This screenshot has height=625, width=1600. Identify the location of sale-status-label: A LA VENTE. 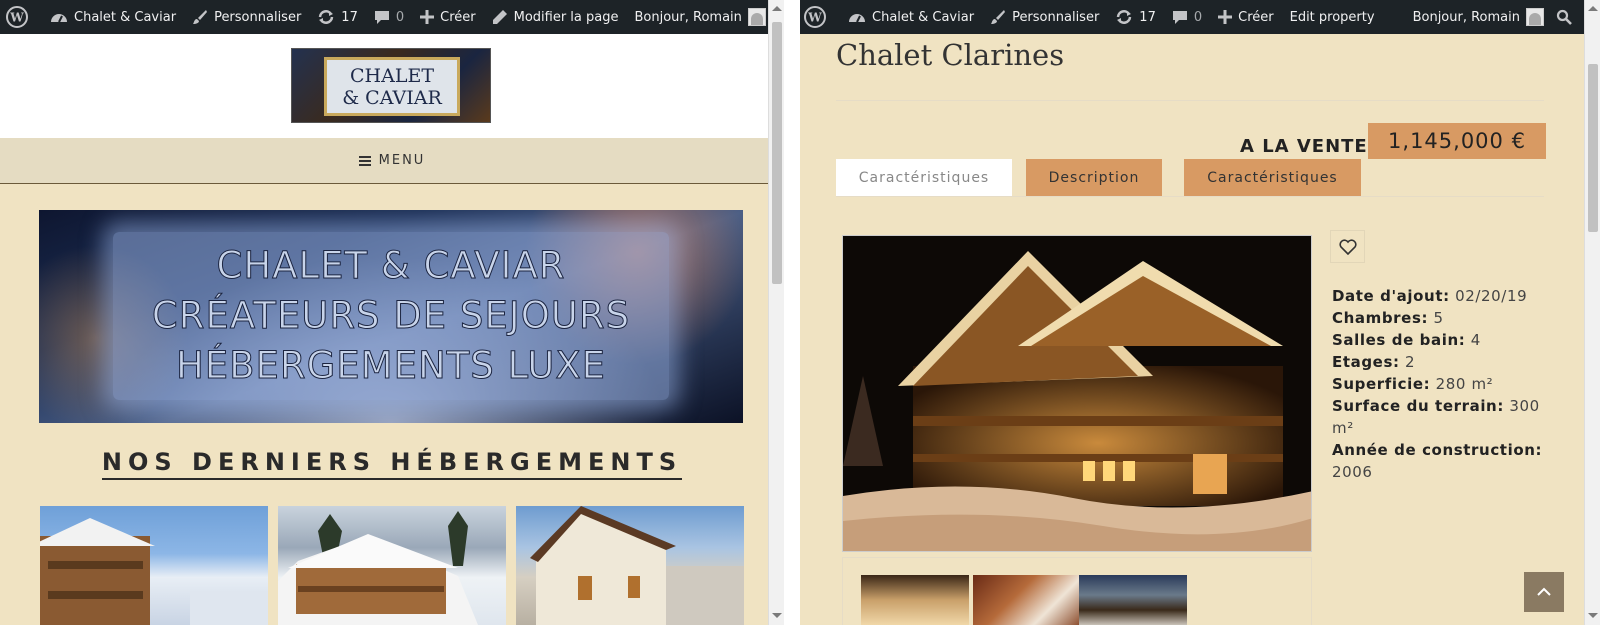
(1304, 146).